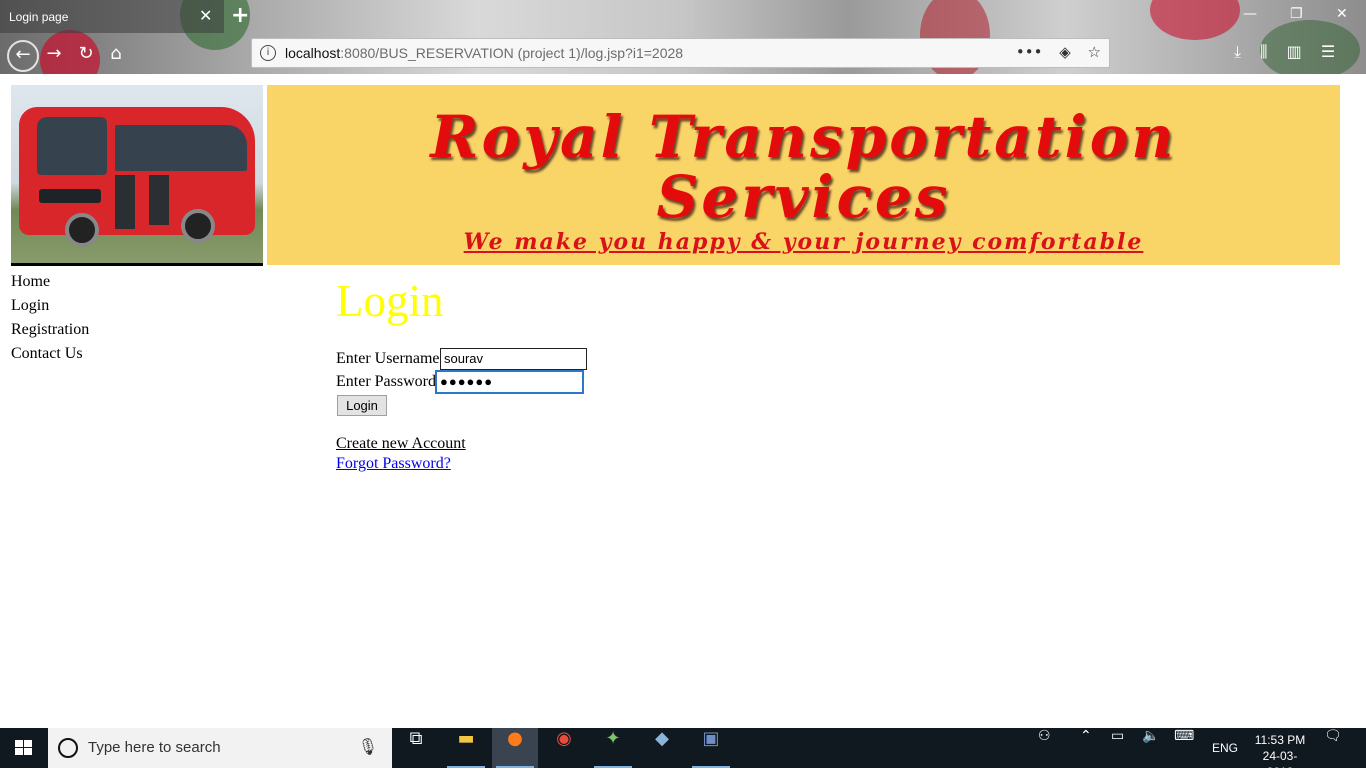  I want to click on firefox-icon: ●, so click(515, 748).